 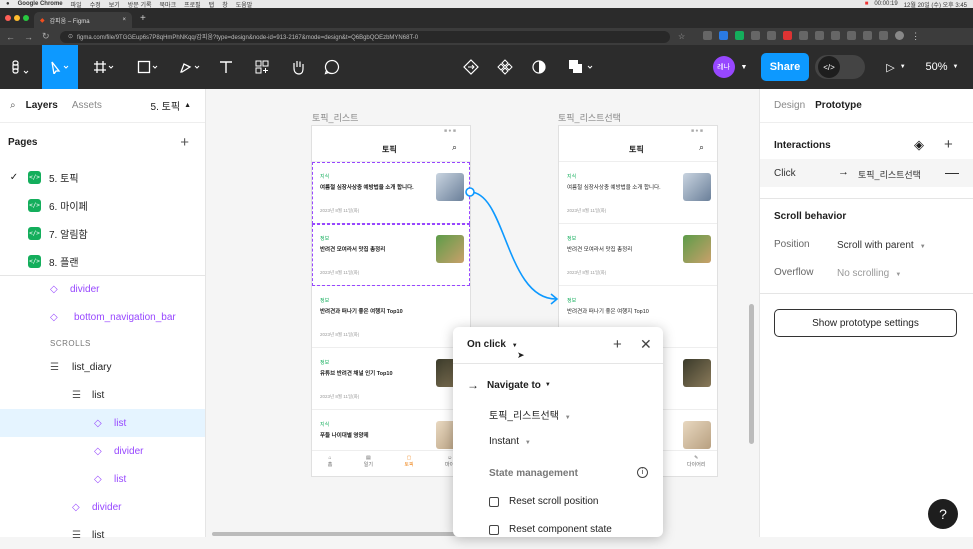 What do you see at coordinates (900, 35) in the screenshot?
I see `profile-icon` at bounding box center [900, 35].